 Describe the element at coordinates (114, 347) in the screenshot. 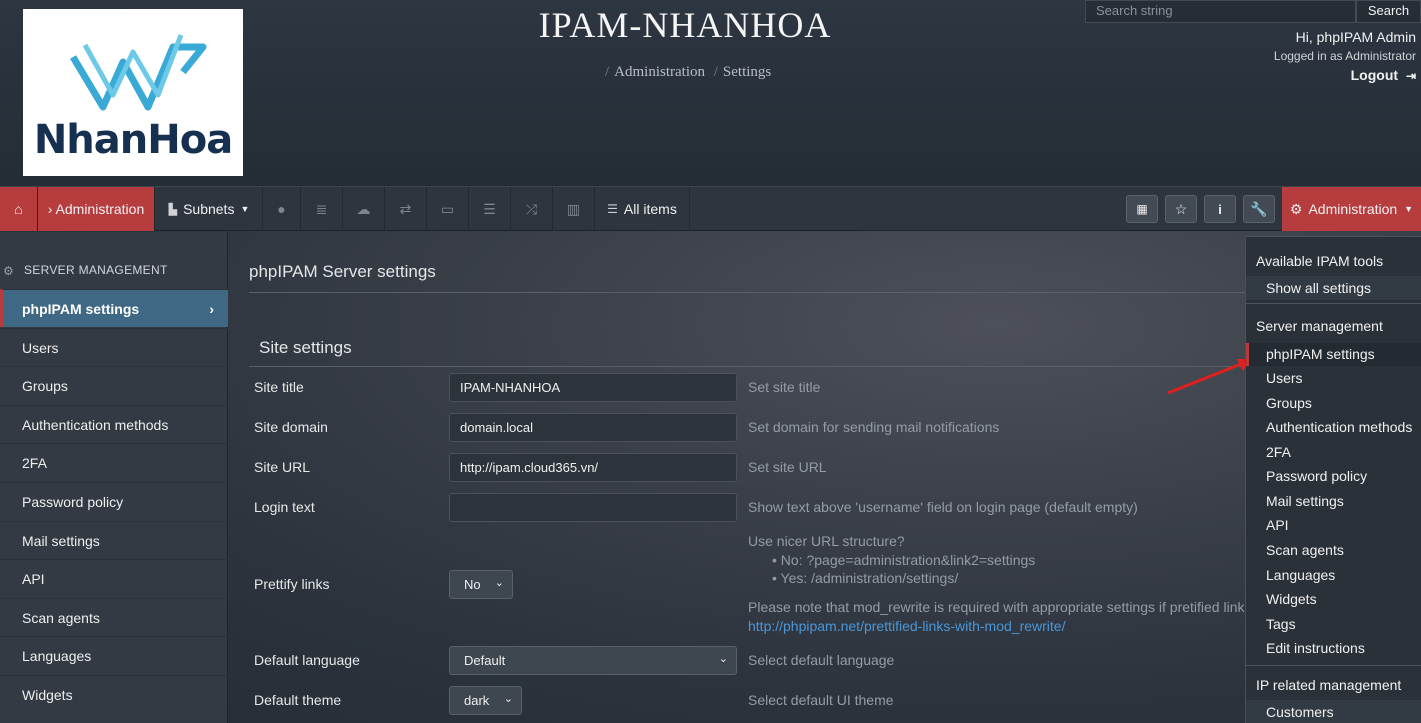

I see `sidebar-item-users: Users` at that location.